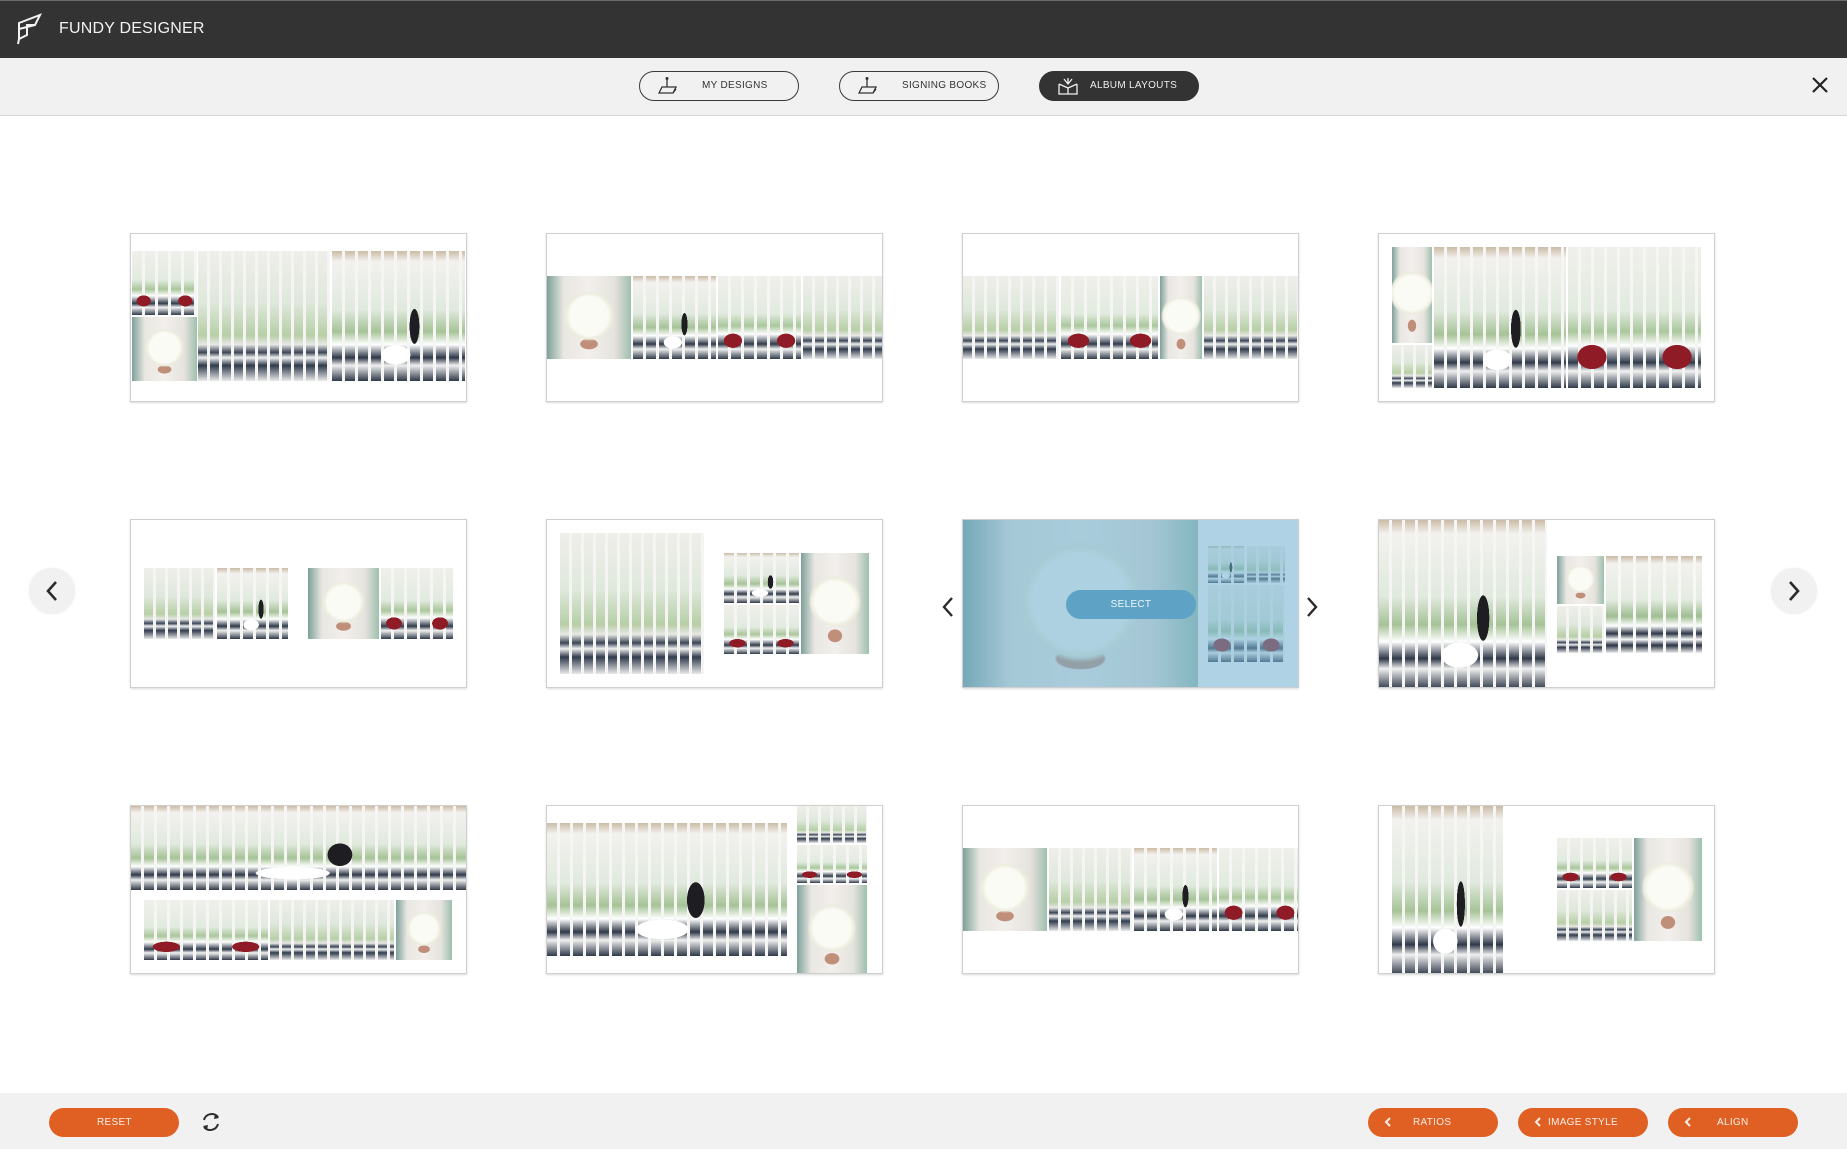 This screenshot has height=1149, width=1847. I want to click on tab-label: SIGNING BOOKS, so click(944, 85).